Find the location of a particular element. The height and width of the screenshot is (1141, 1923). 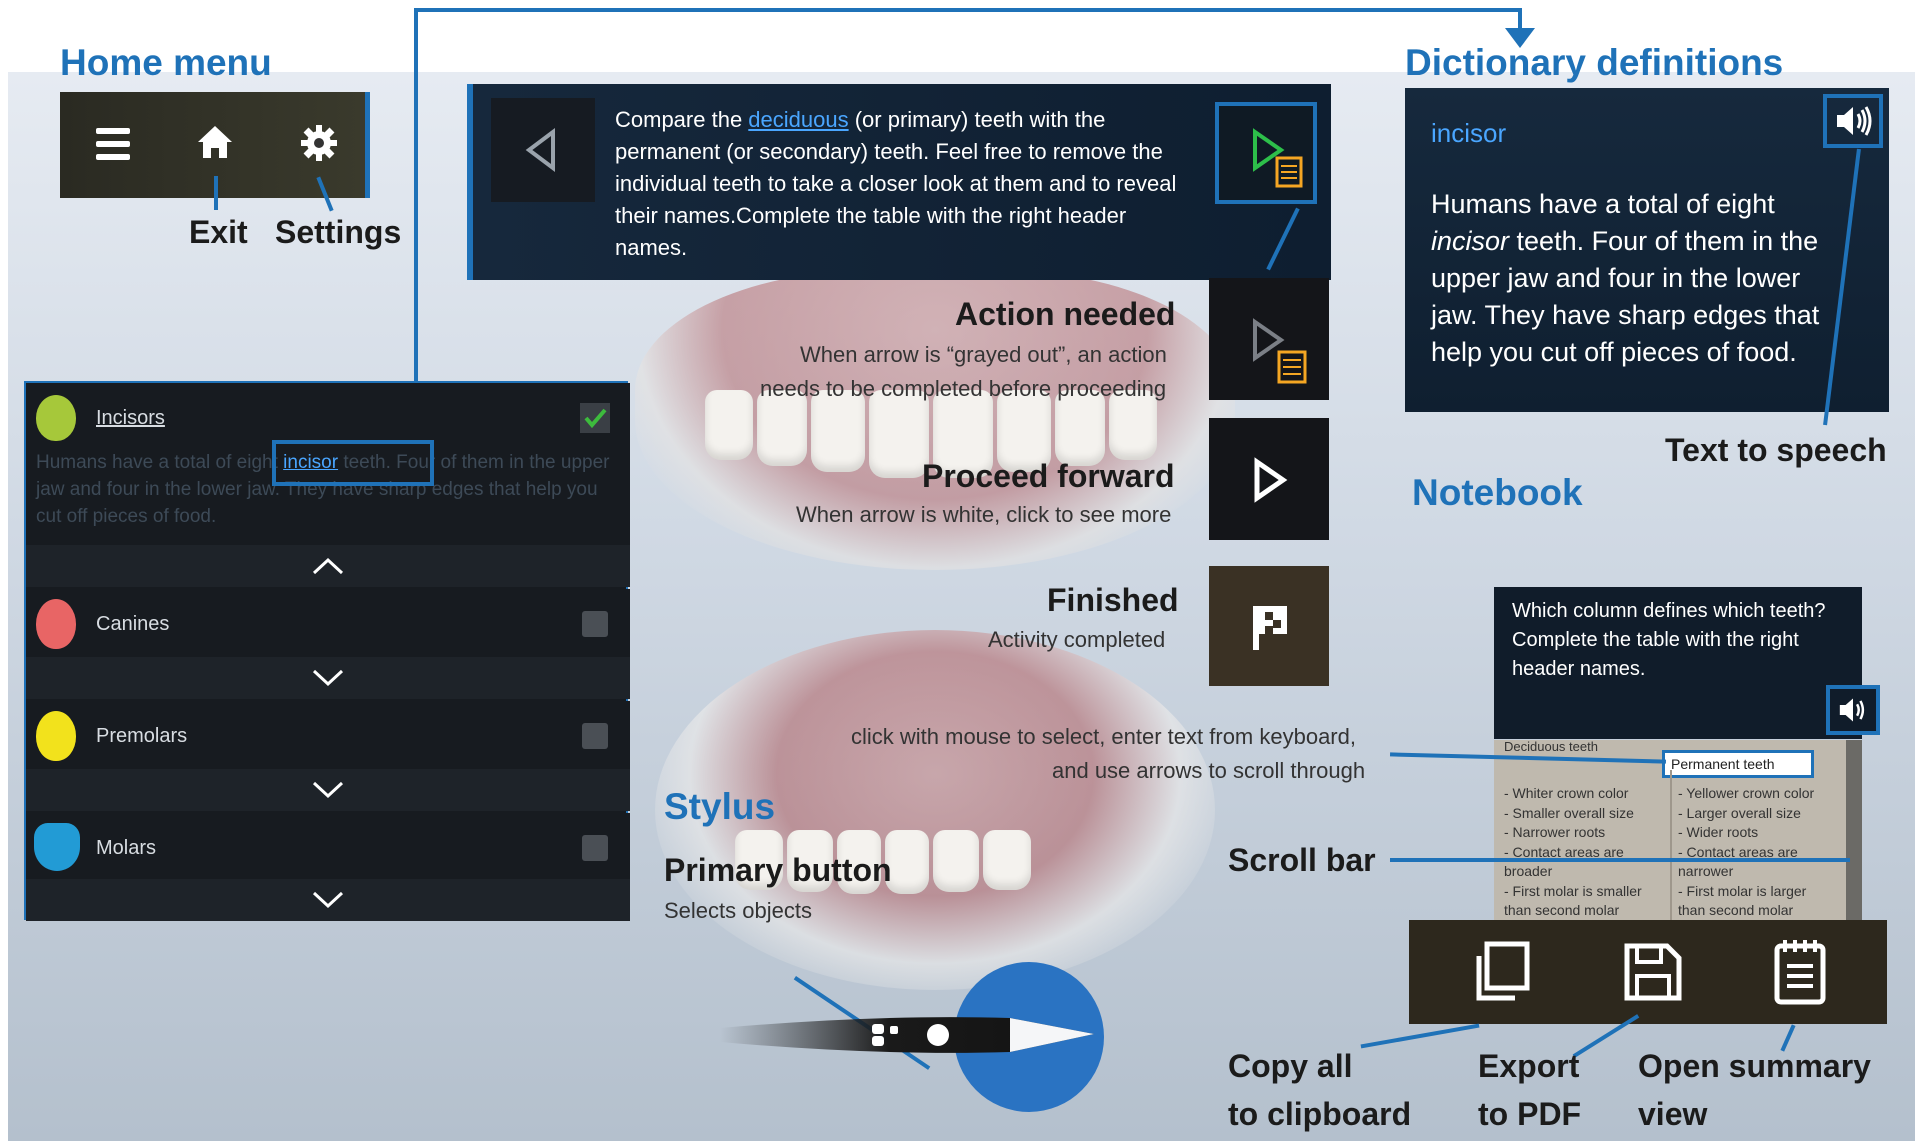

summary-button is located at coordinates (1801, 972).